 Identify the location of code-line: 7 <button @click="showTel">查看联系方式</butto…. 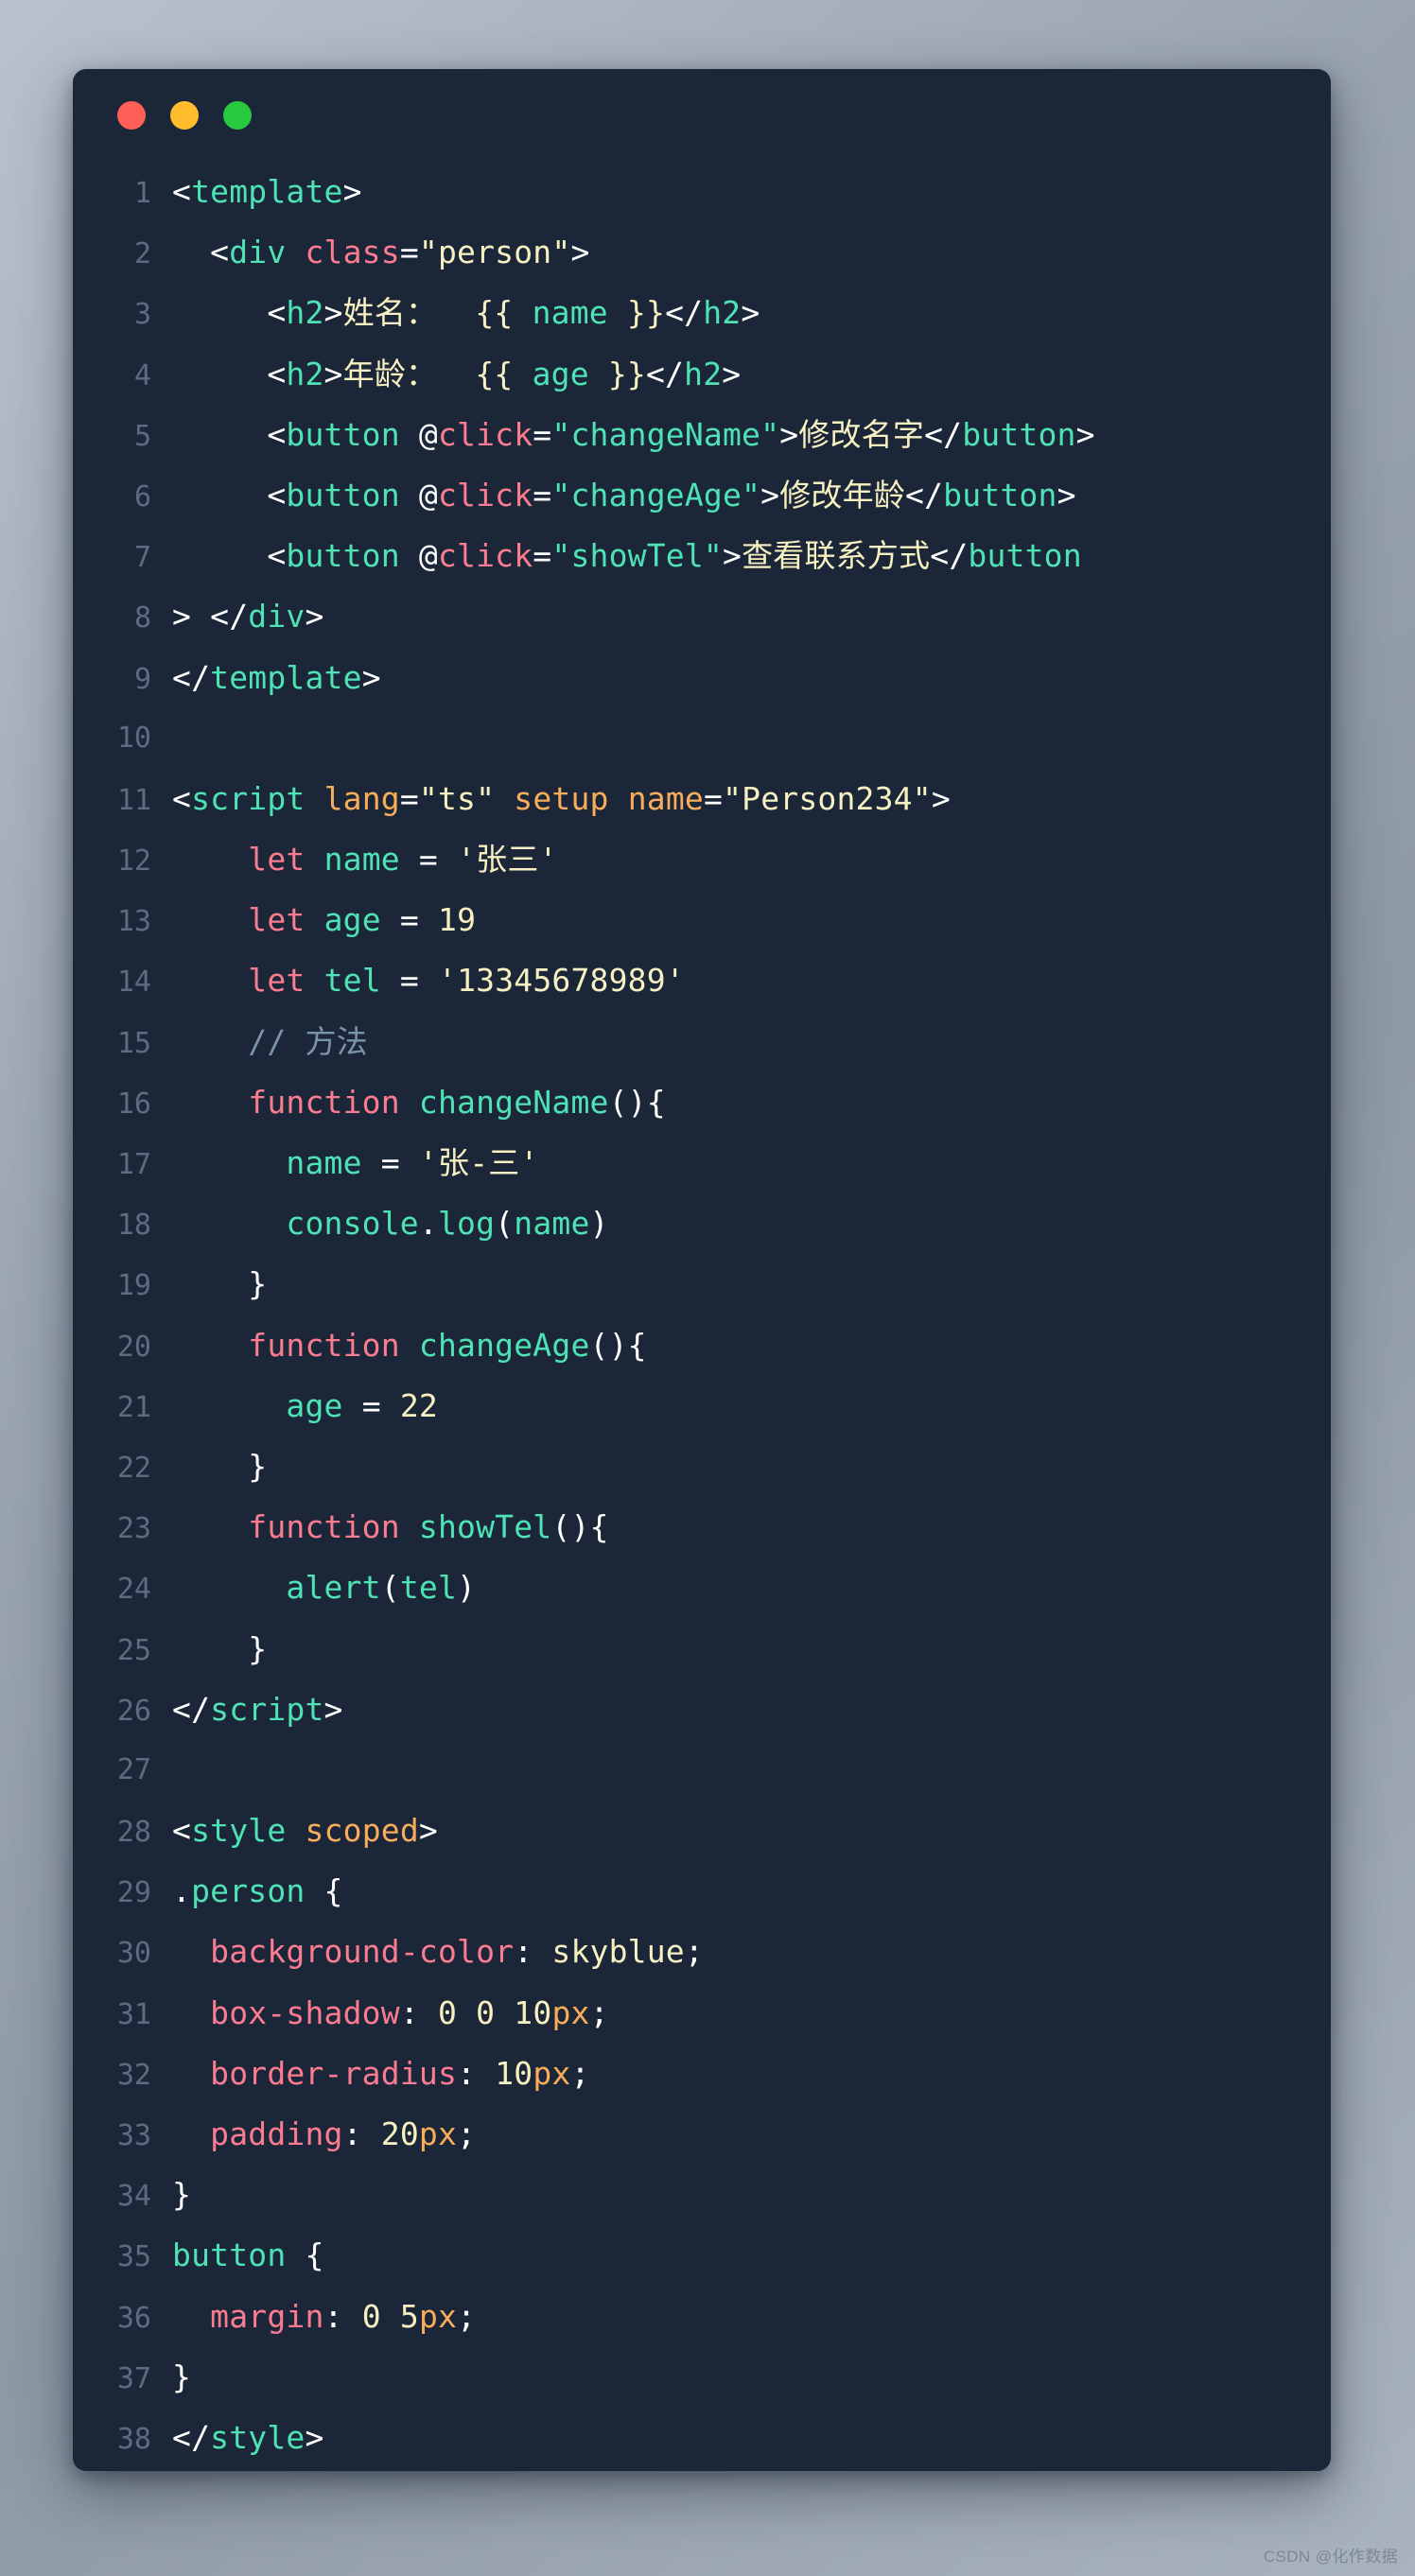
(702, 556).